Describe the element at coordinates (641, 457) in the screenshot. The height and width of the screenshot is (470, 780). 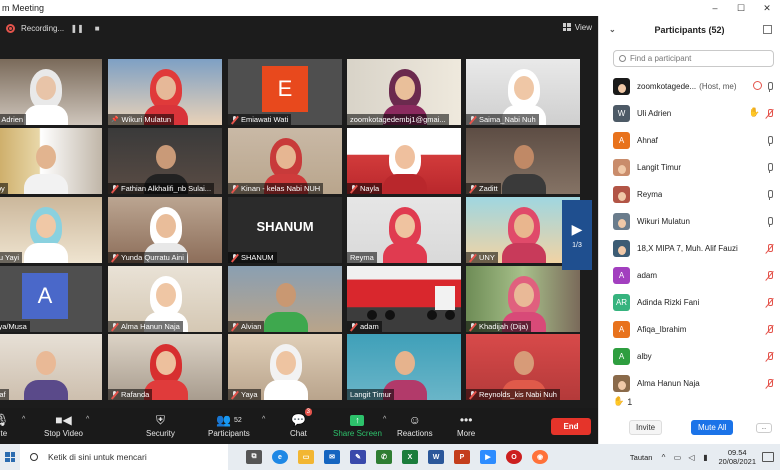
I see `tautan-label: Tautan` at that location.